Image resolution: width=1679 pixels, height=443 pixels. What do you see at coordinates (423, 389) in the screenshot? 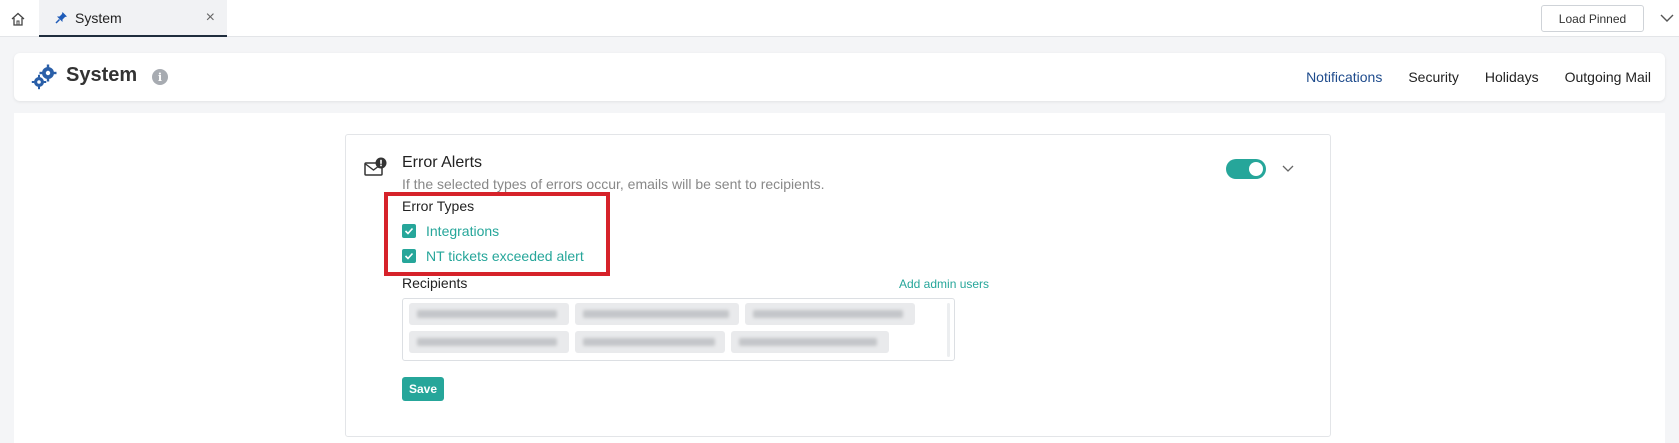
I see `save-button: Save` at bounding box center [423, 389].